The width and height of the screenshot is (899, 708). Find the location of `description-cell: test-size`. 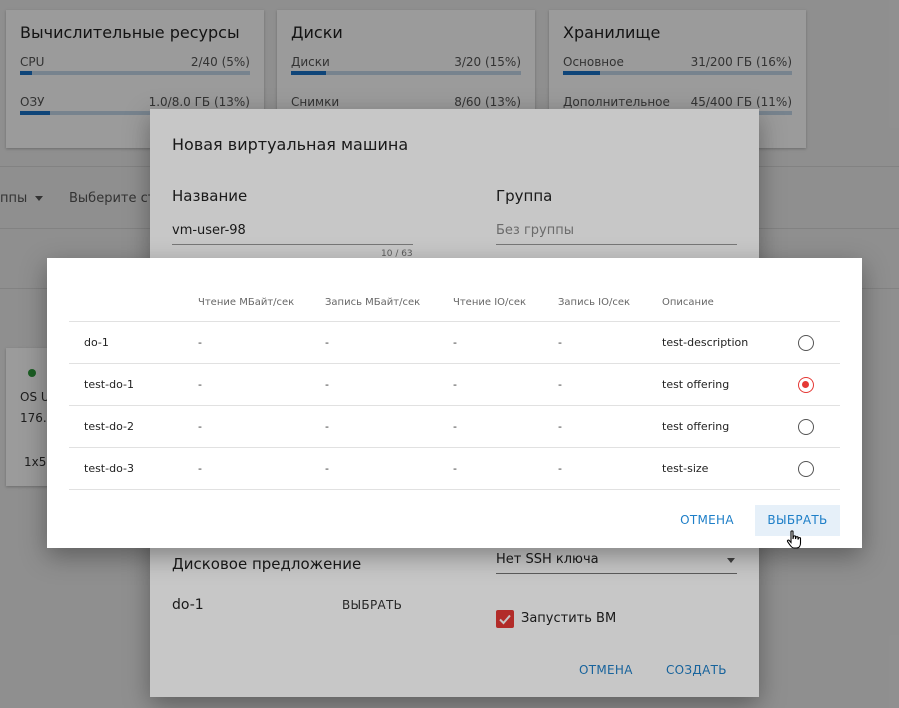

description-cell: test-size is located at coordinates (719, 468).